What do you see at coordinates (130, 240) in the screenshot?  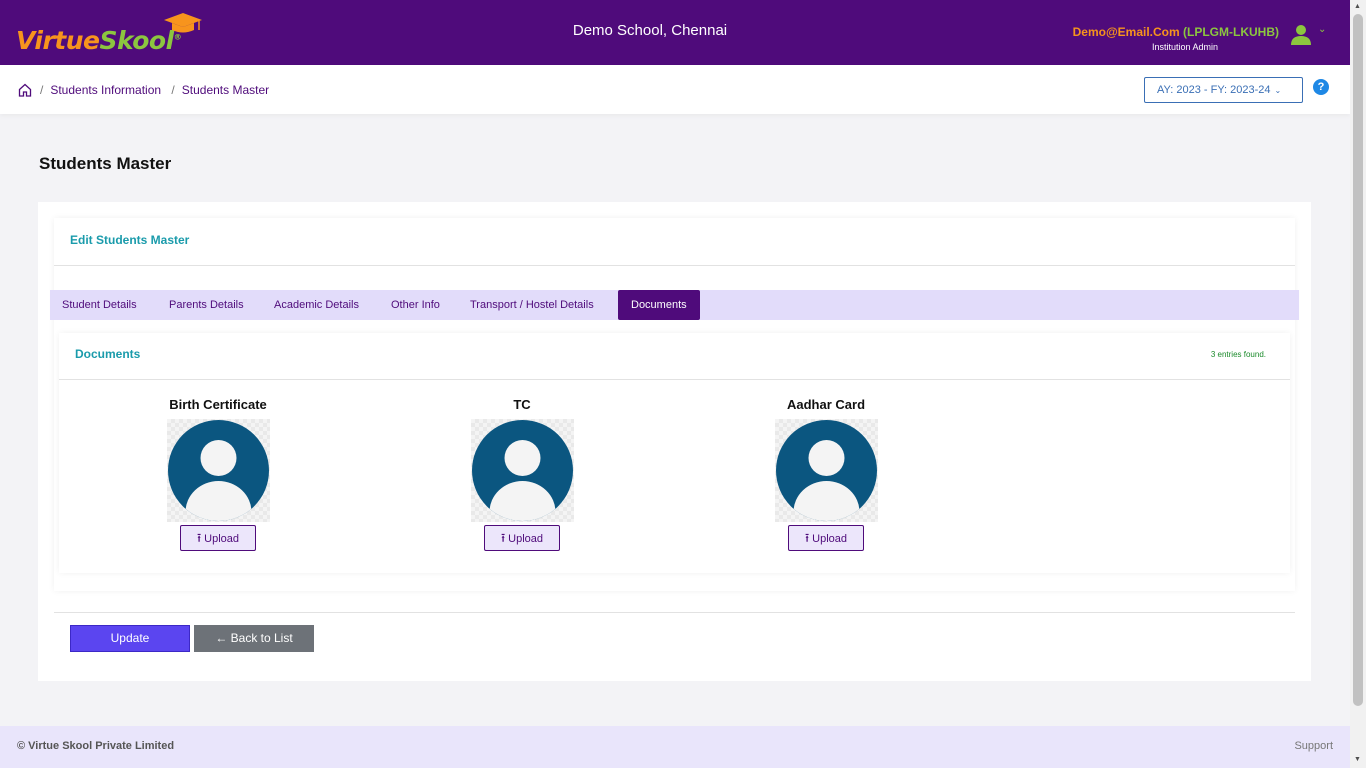 I see `form-title: Edit Students Master` at bounding box center [130, 240].